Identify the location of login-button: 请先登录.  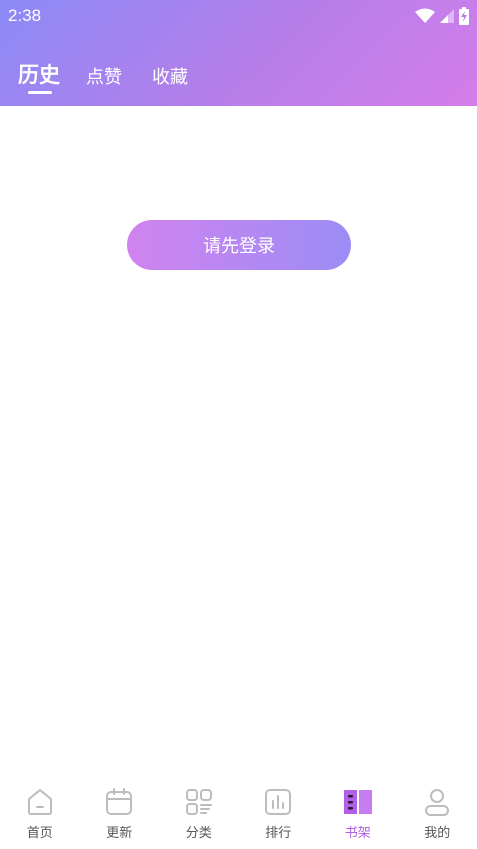
(239, 245).